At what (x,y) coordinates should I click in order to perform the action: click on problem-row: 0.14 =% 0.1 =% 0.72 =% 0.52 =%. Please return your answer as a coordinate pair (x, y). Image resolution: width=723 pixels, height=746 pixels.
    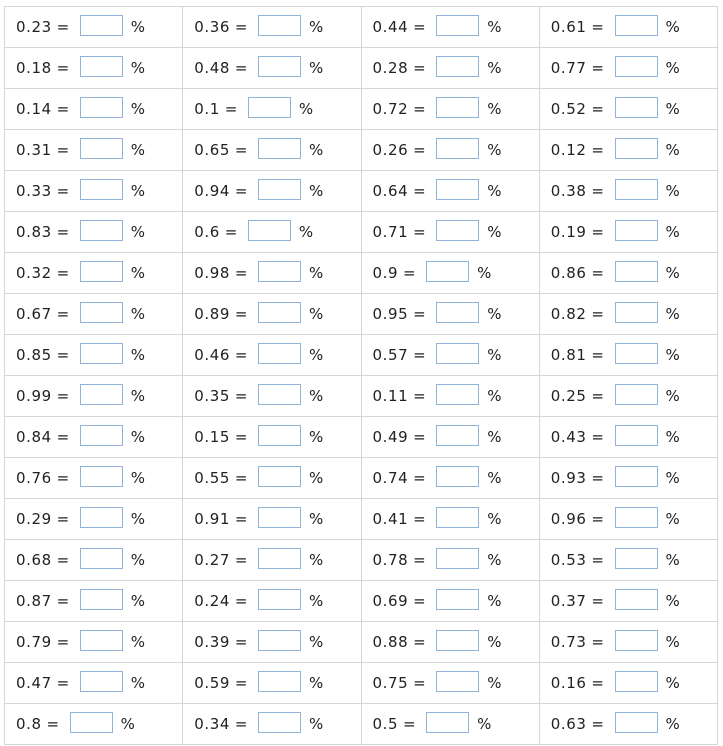
    Looking at the image, I should click on (361, 109).